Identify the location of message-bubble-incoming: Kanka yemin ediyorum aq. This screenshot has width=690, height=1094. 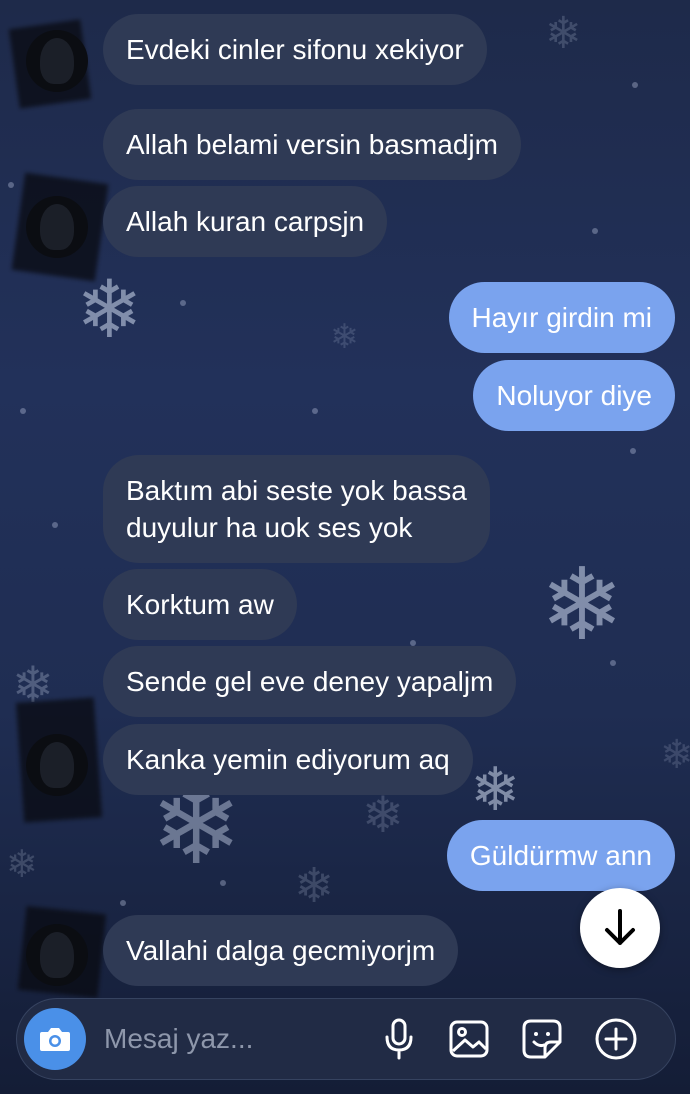
(288, 759).